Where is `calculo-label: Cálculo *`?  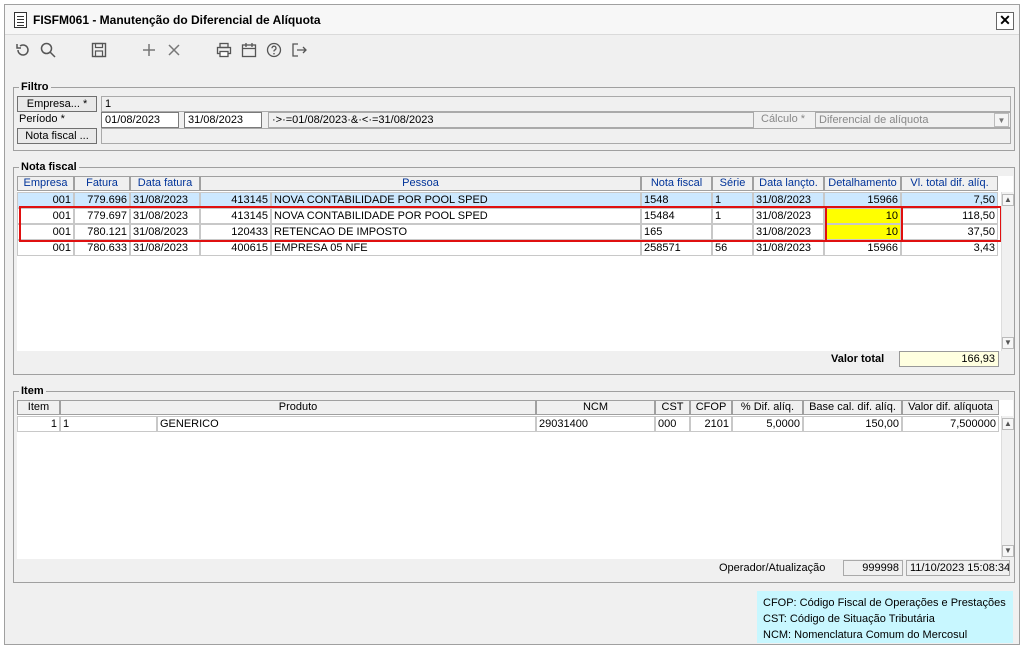 calculo-label: Cálculo * is located at coordinates (783, 119).